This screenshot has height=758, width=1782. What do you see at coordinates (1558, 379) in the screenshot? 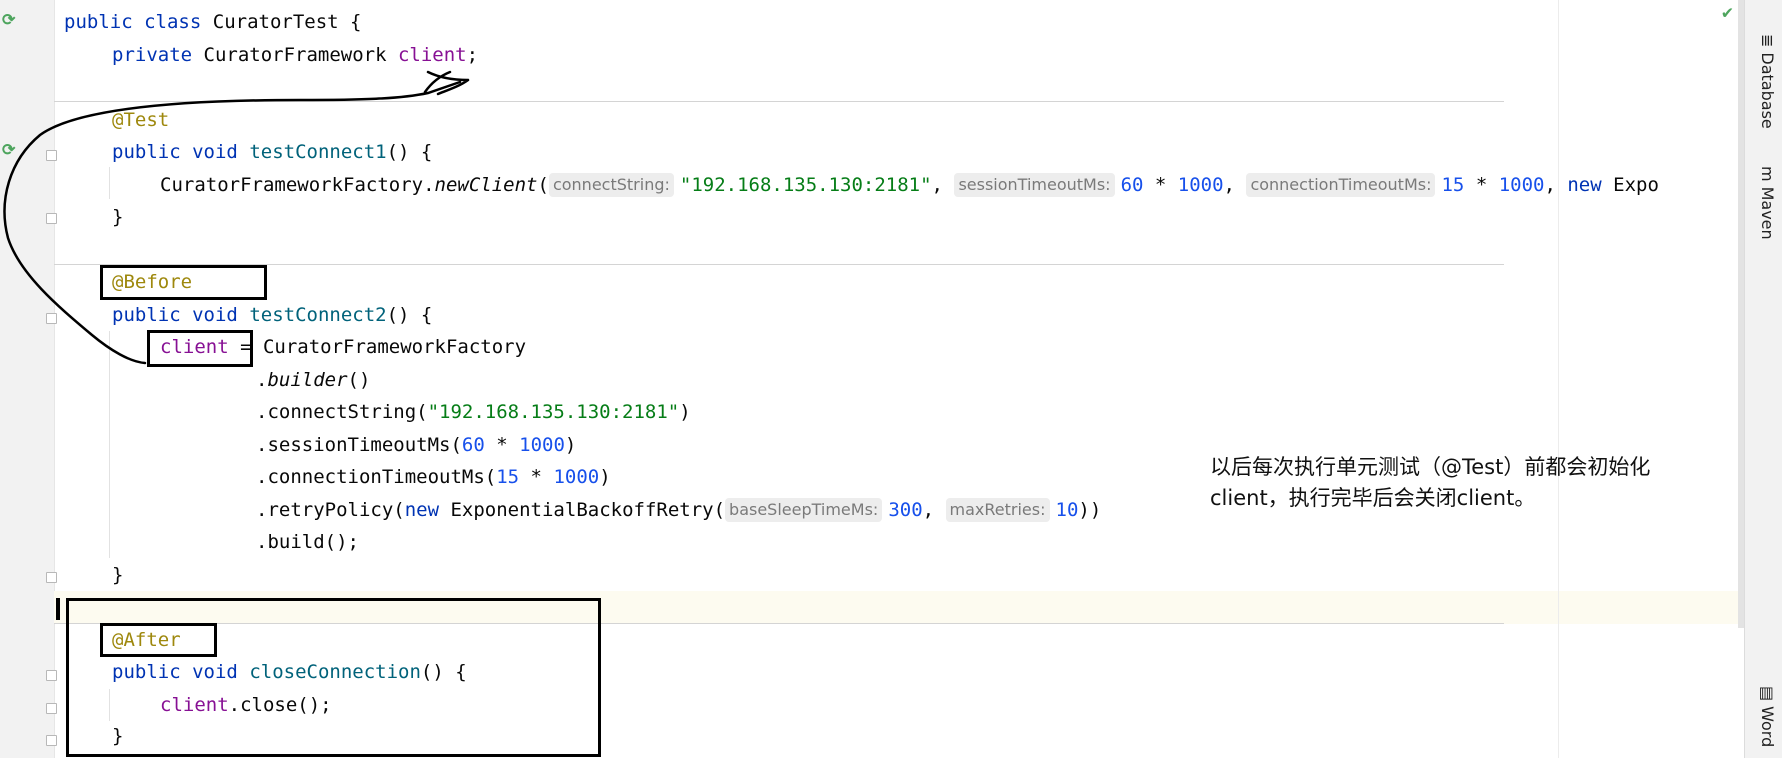
I see `right-margin-guide` at bounding box center [1558, 379].